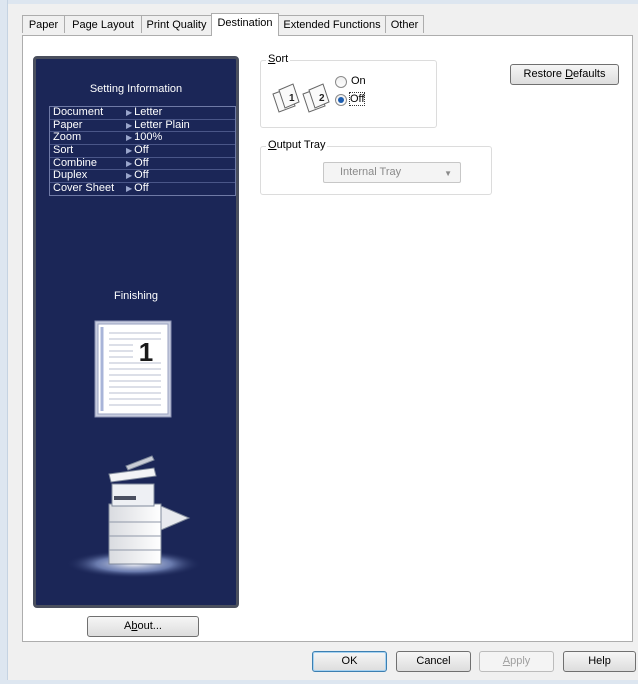 This screenshot has width=638, height=684. I want to click on tab-other: Other, so click(404, 24).